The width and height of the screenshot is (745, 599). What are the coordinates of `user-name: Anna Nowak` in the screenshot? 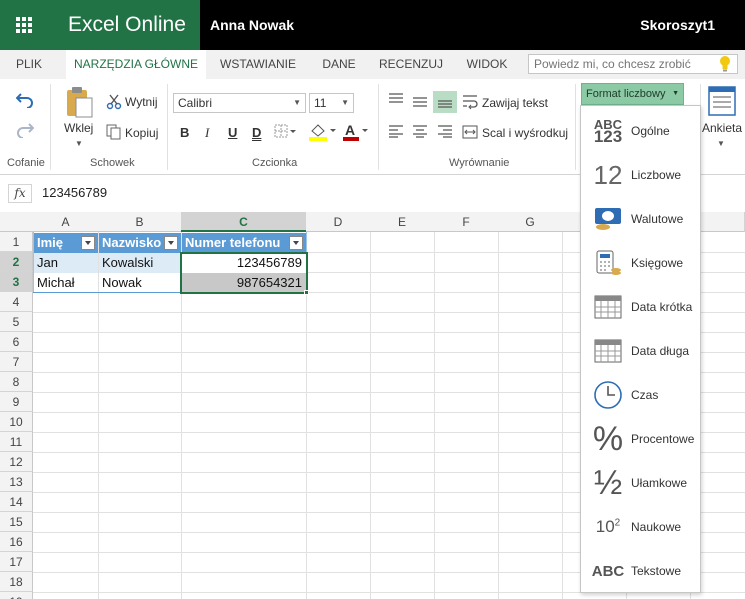 It's located at (252, 25).